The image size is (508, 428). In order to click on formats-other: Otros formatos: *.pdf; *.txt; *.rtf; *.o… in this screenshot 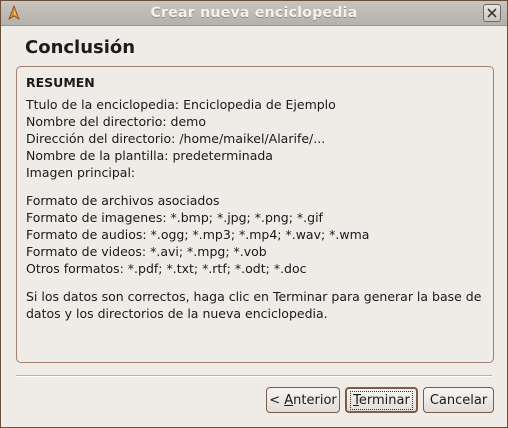, I will do `click(166, 268)`.